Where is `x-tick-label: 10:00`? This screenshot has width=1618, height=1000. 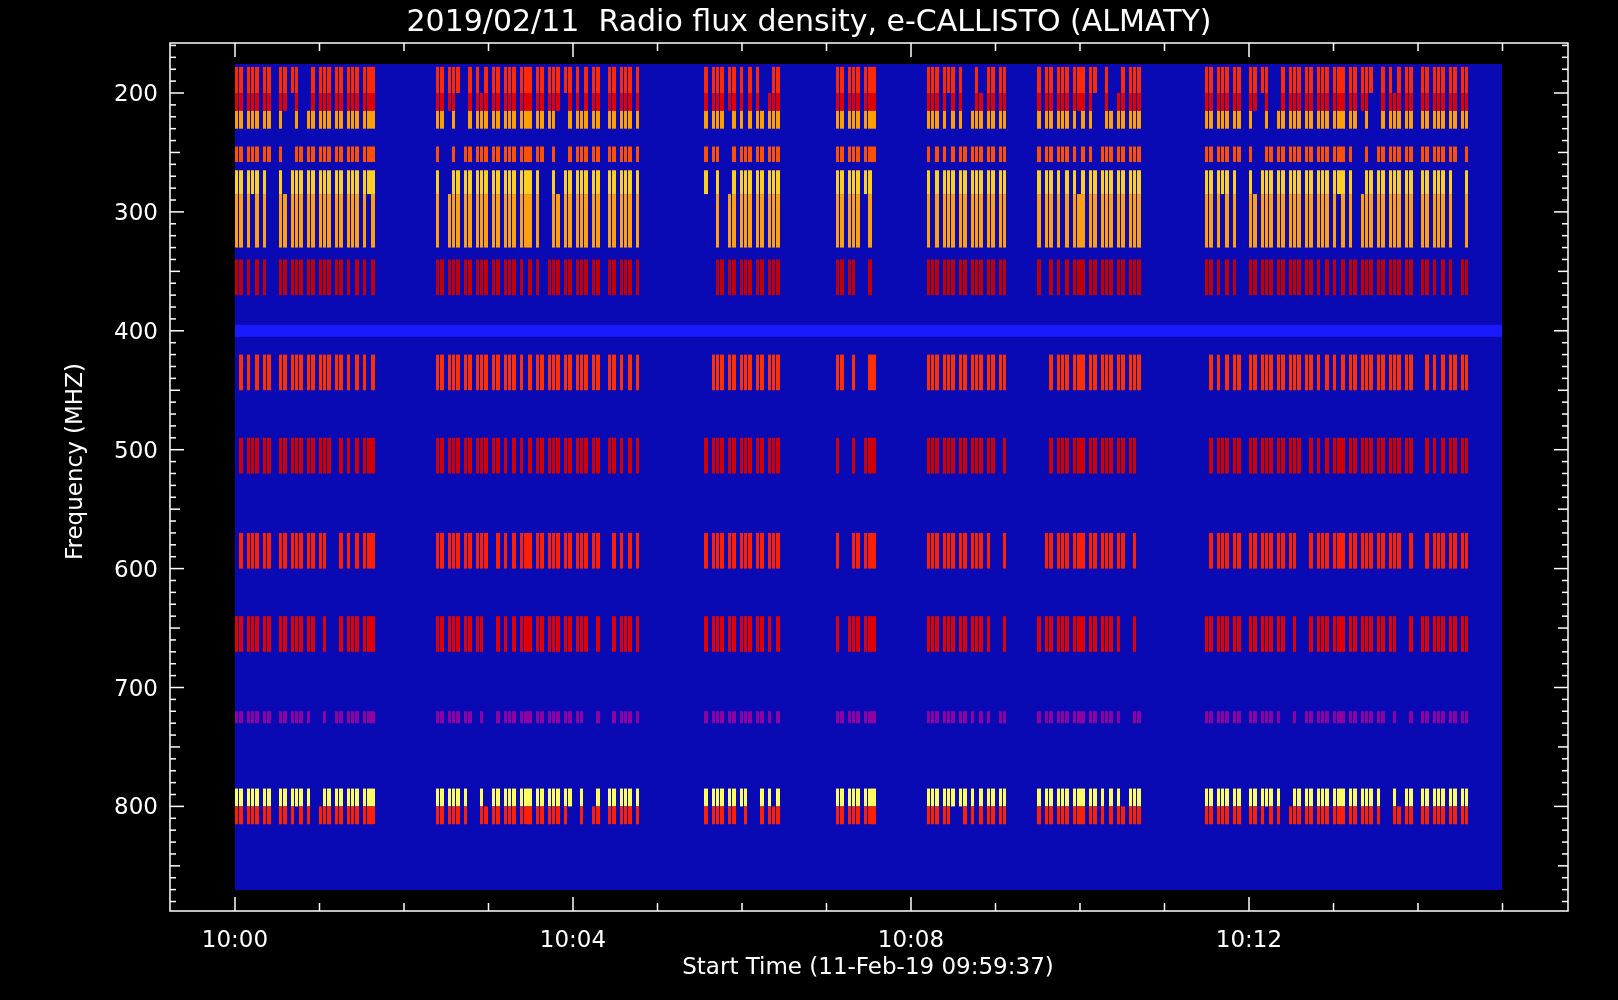 x-tick-label: 10:00 is located at coordinates (235, 939).